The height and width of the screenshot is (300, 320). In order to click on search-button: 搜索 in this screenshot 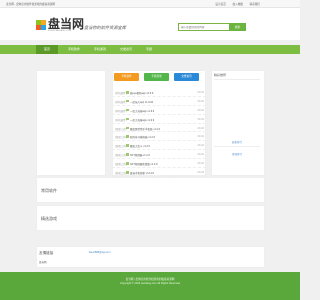, I will do `click(237, 27)`.